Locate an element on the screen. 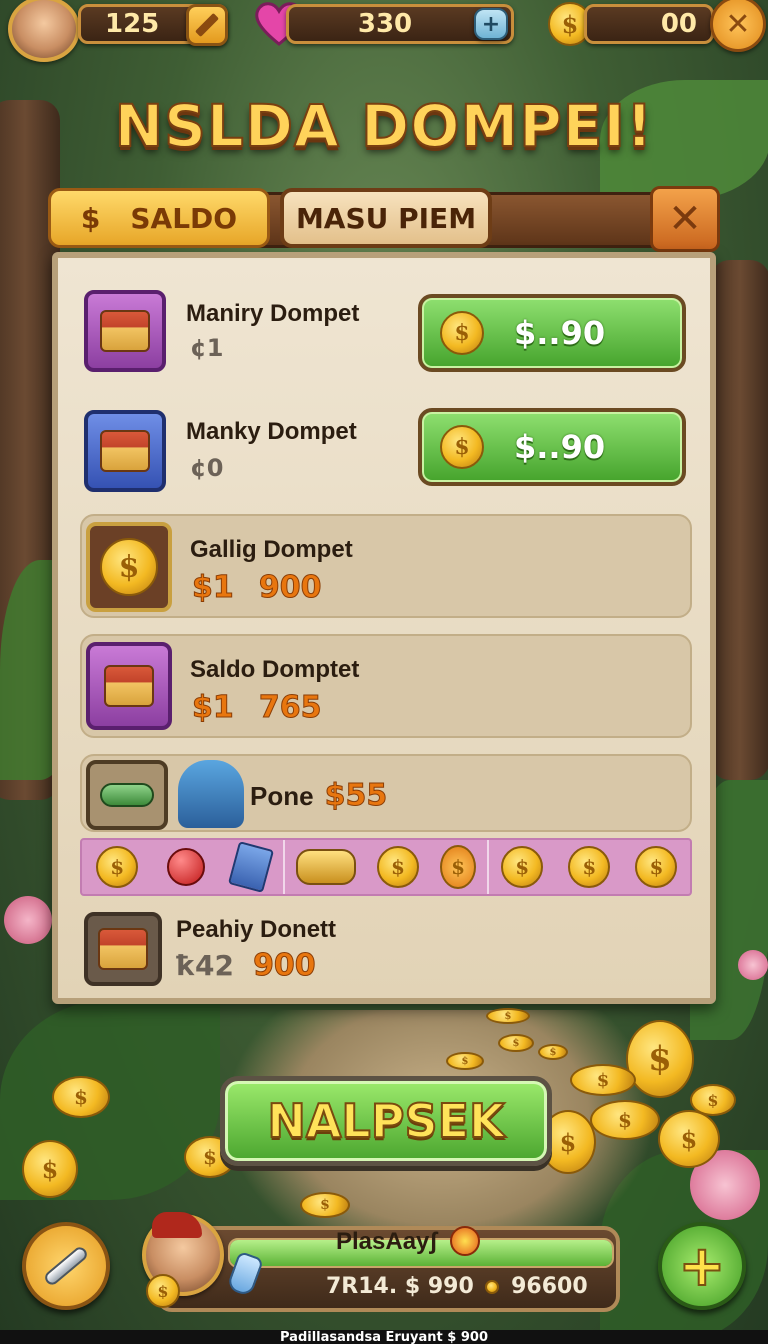 This screenshot has width=768, height=1344. ruby-icon is located at coordinates (185, 867).